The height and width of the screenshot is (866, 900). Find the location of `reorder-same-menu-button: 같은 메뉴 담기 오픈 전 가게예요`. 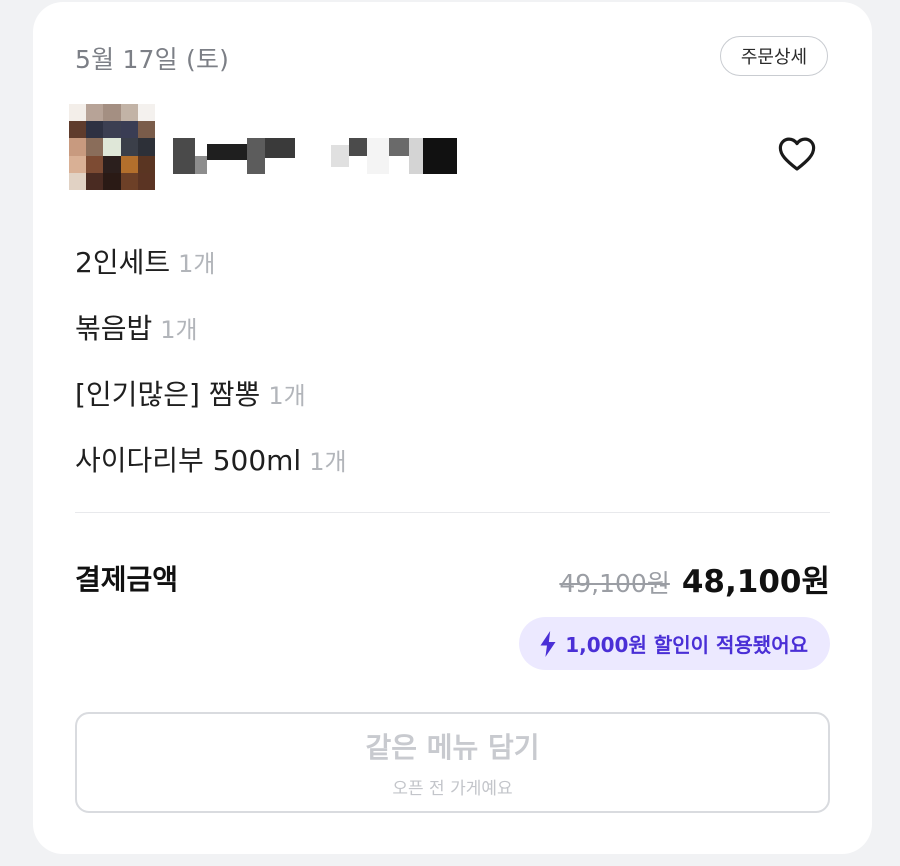

reorder-same-menu-button: 같은 메뉴 담기 오픈 전 가게예요 is located at coordinates (452, 762).